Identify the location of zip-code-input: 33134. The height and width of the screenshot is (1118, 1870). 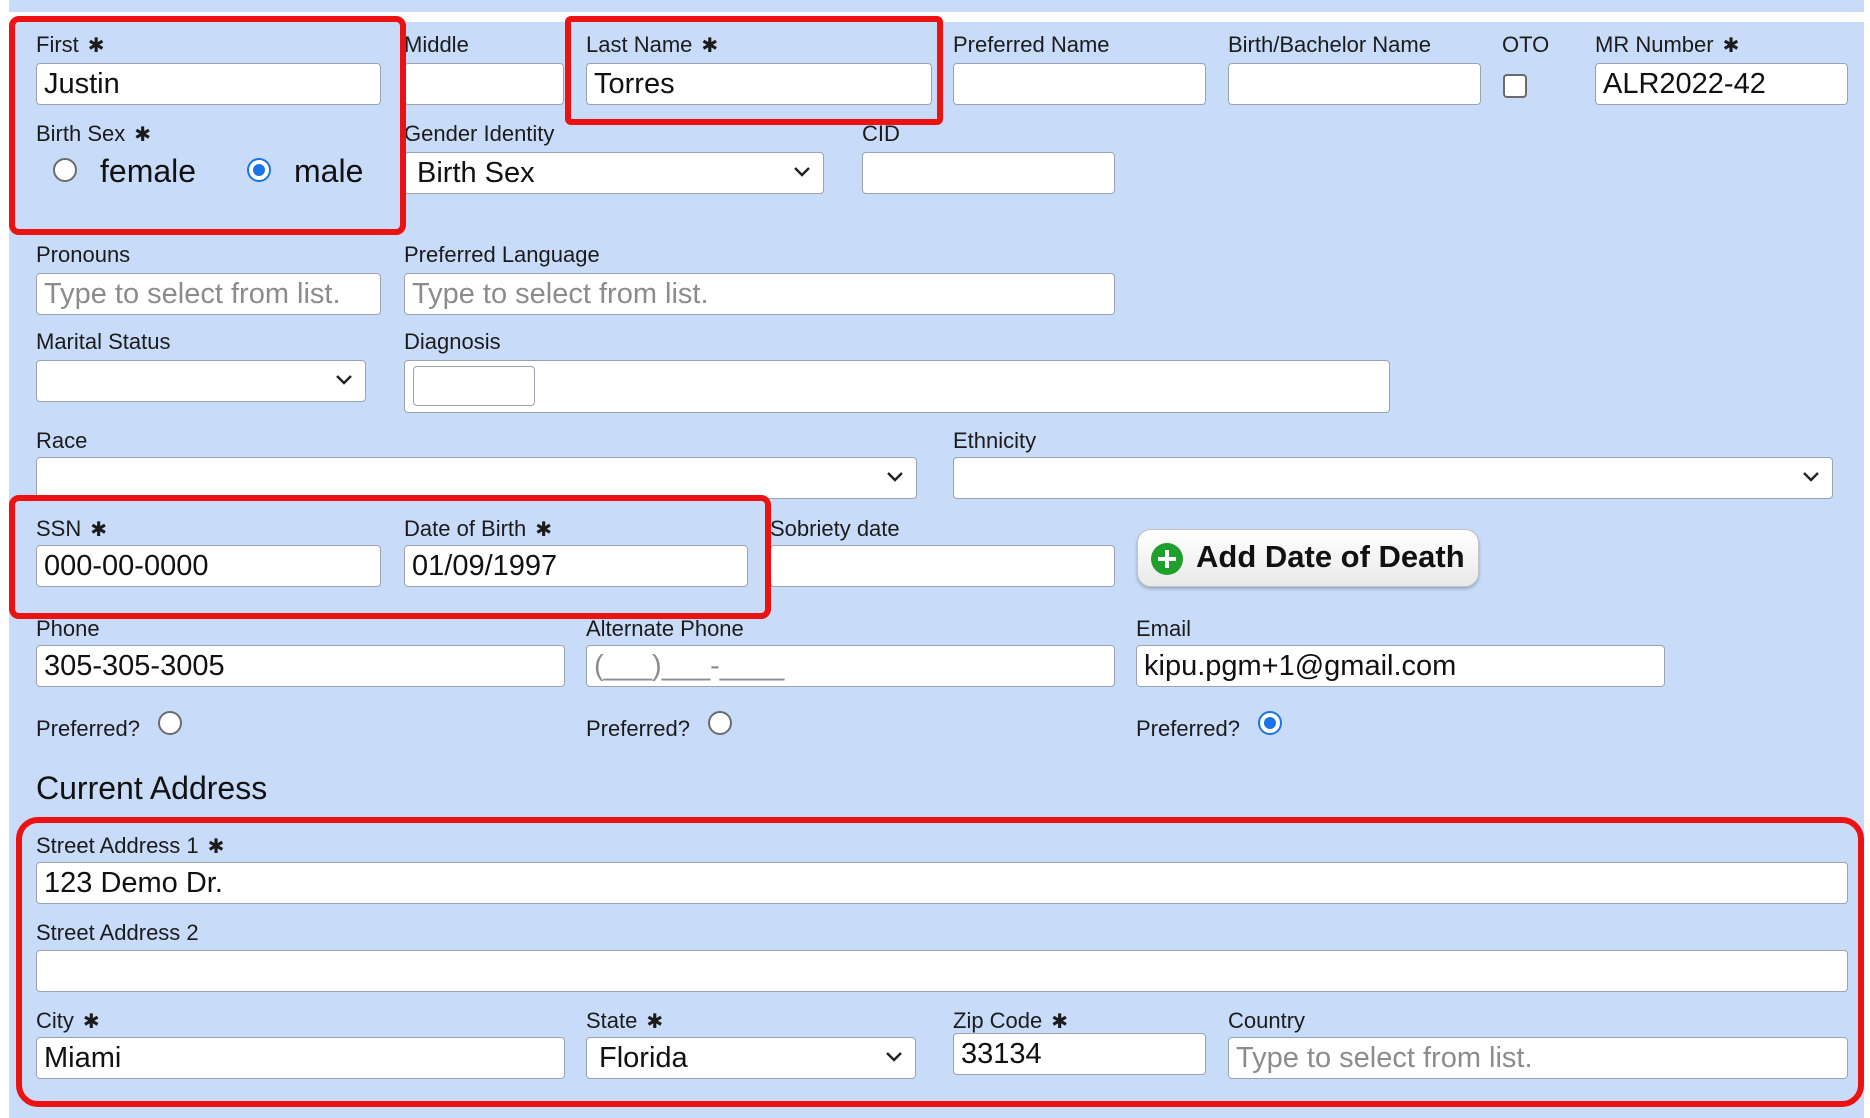
(1079, 1054).